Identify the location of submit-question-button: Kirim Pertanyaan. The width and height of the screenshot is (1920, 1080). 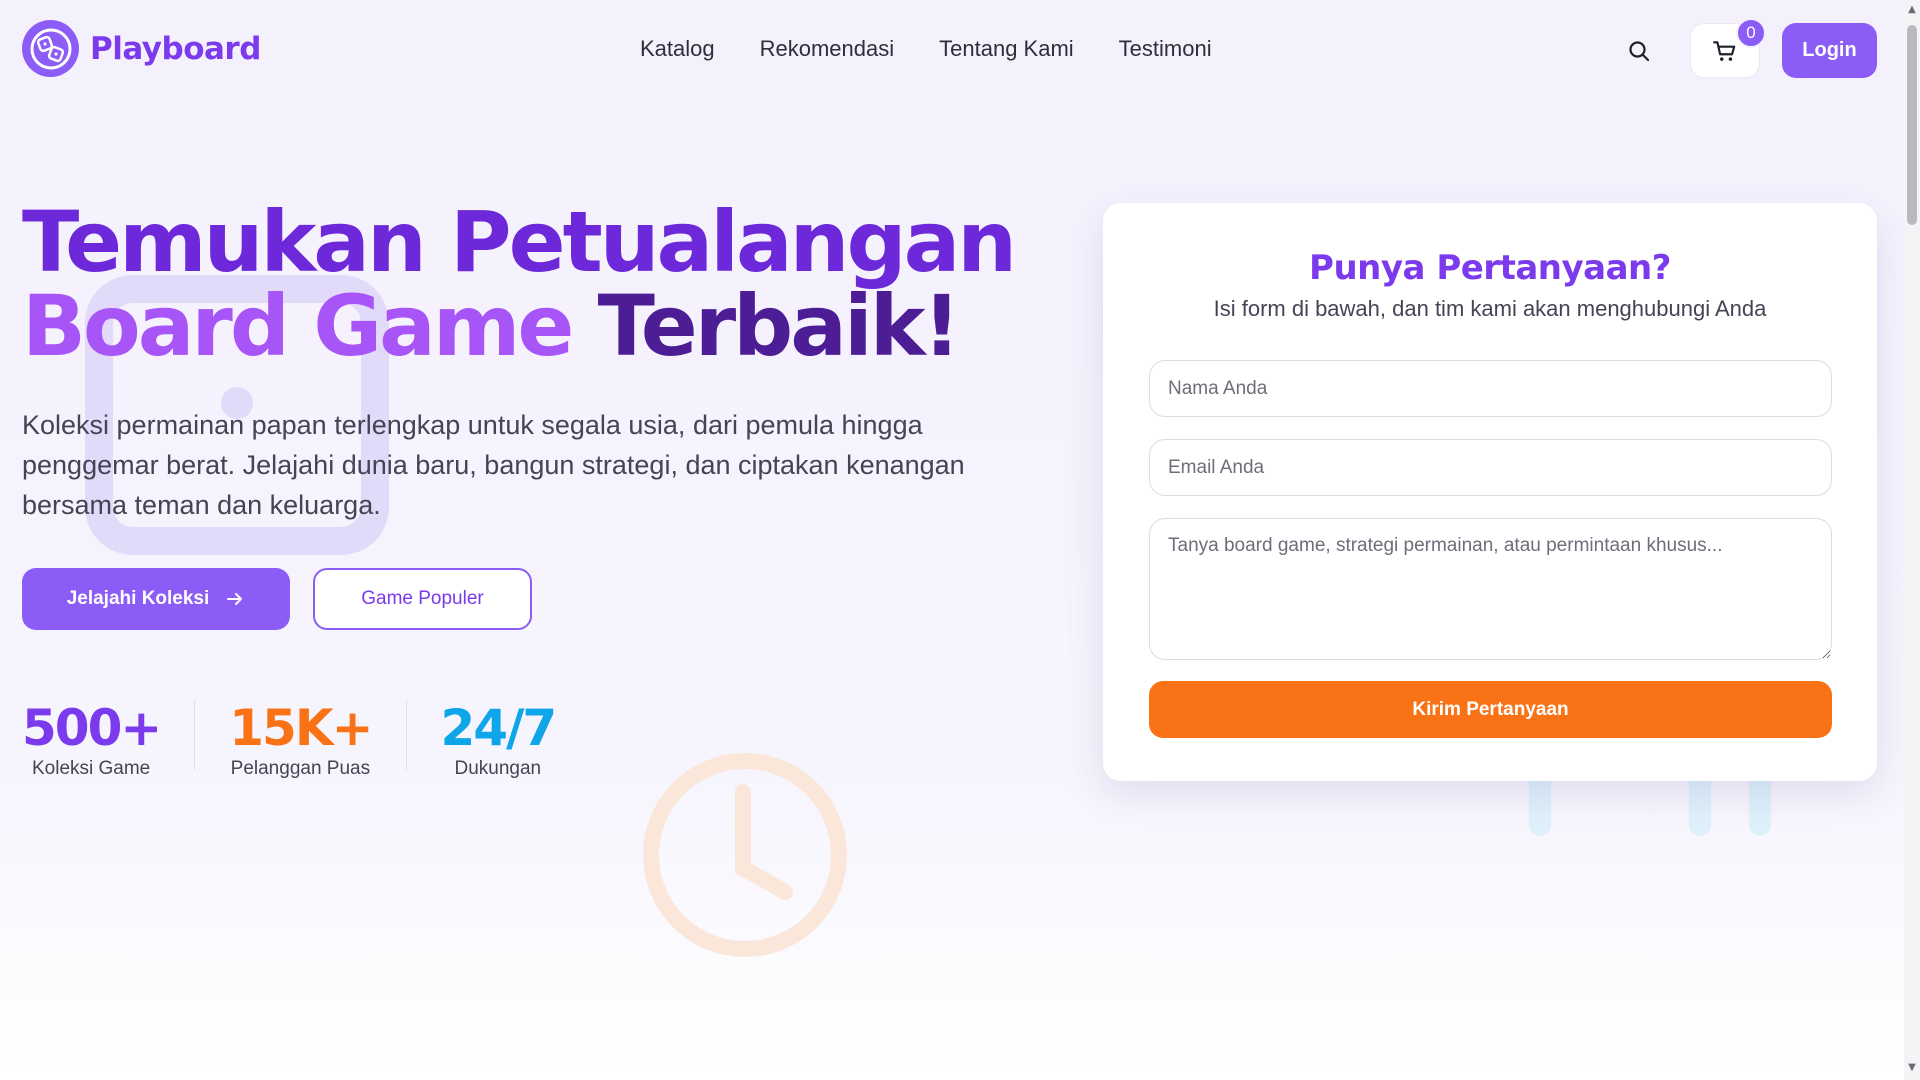
(1490, 709).